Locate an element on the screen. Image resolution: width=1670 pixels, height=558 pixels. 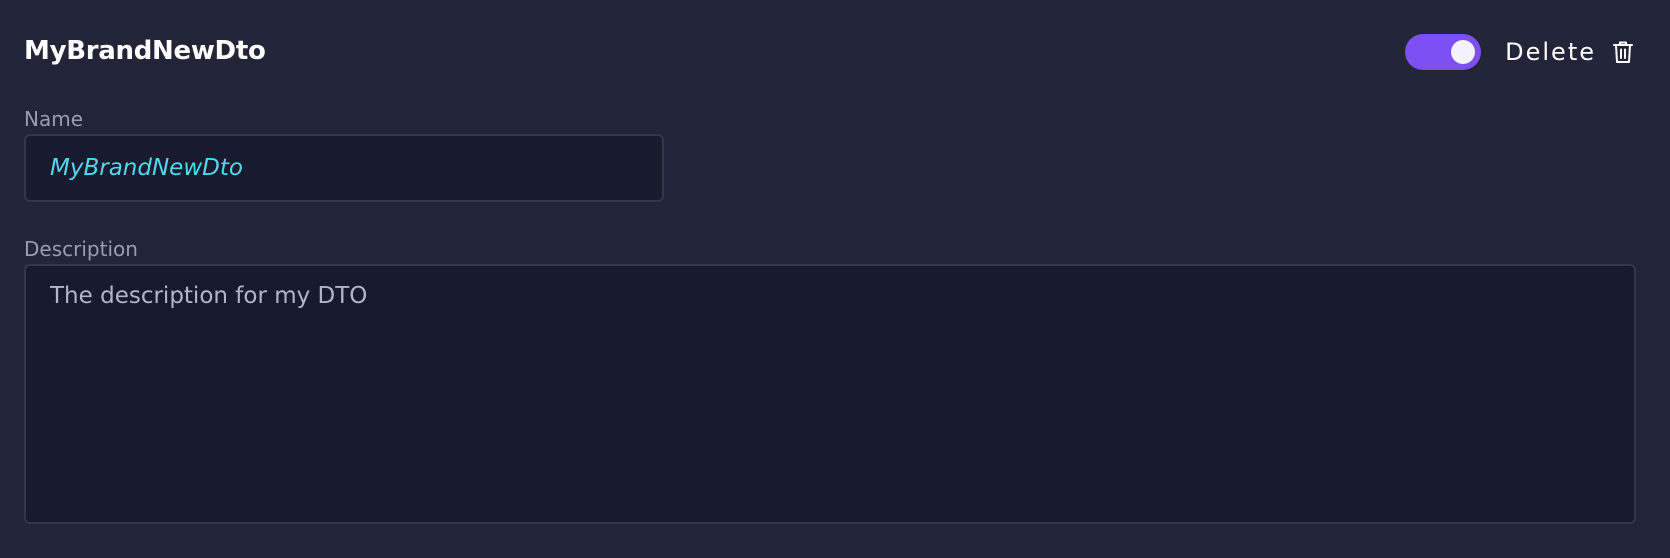
header-actions: Delete is located at coordinates (1519, 52).